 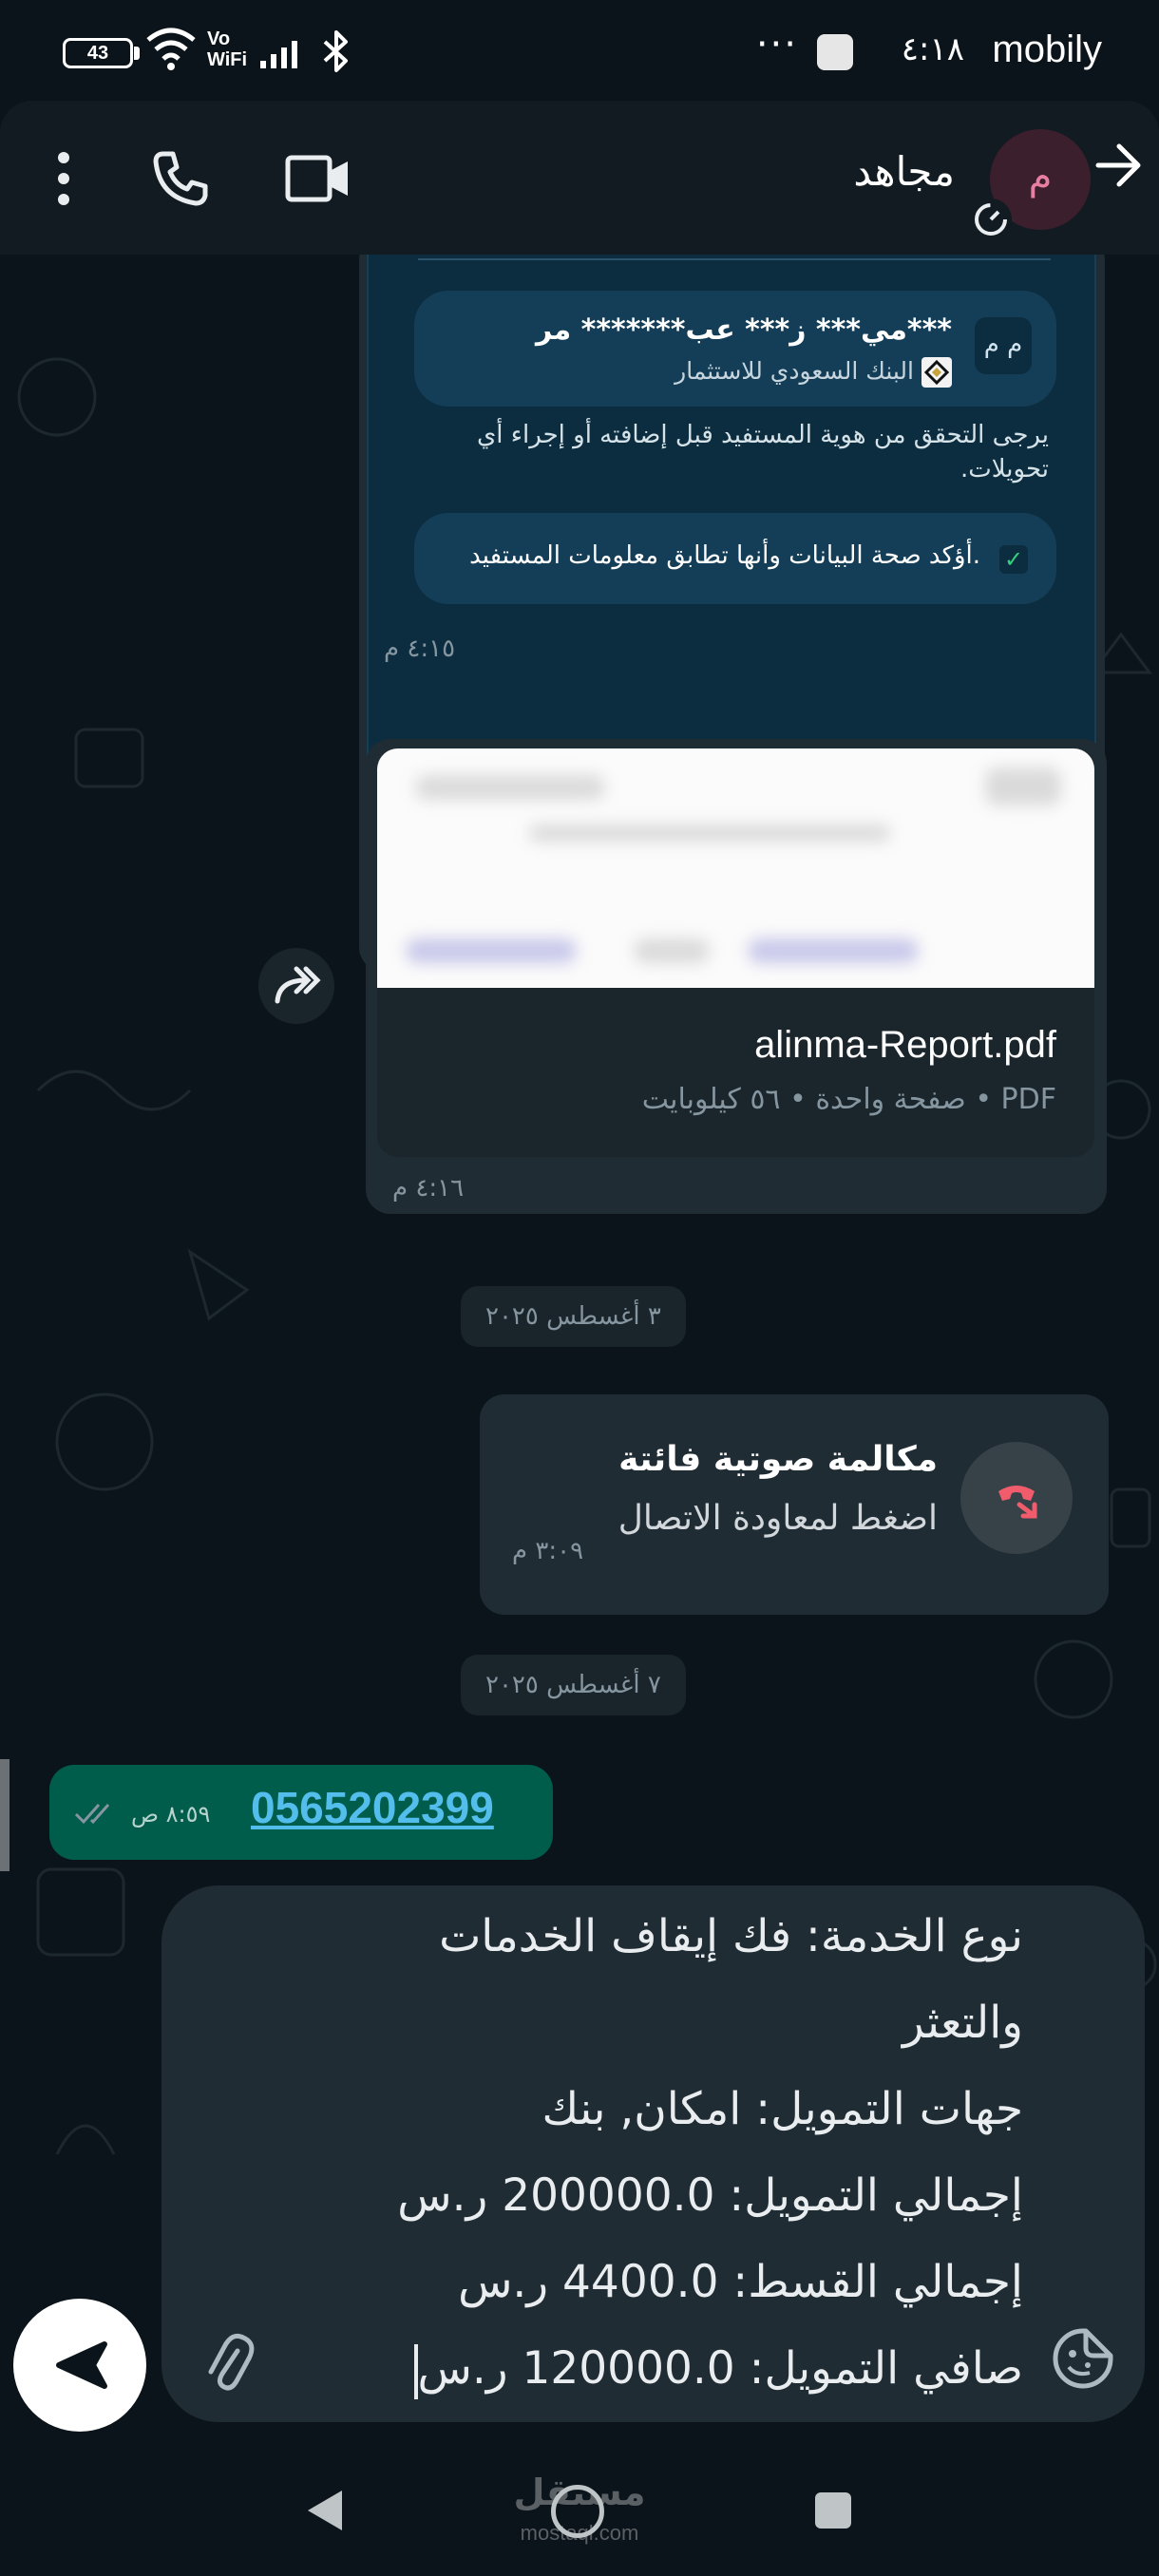 What do you see at coordinates (734, 259) in the screenshot?
I see `divider` at bounding box center [734, 259].